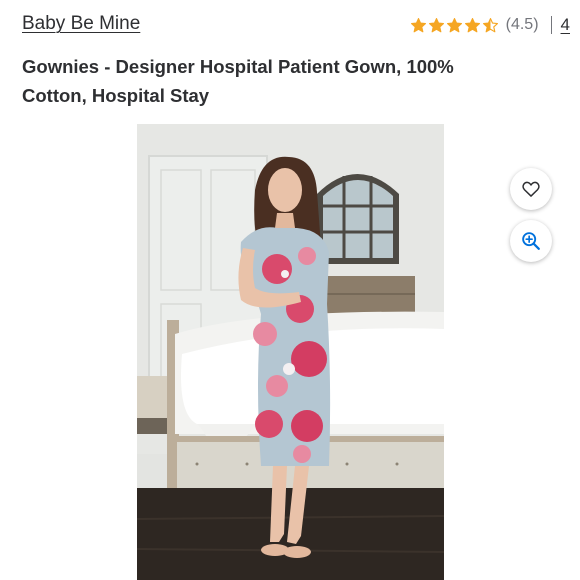  Describe the element at coordinates (565, 25) in the screenshot. I see `review-count-link: 4` at that location.